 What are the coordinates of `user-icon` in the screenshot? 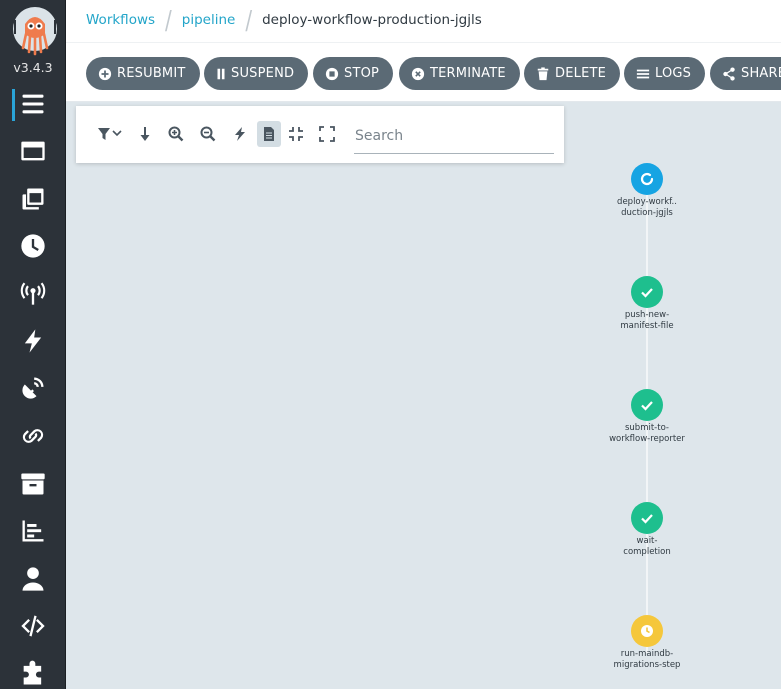 It's located at (33, 579).